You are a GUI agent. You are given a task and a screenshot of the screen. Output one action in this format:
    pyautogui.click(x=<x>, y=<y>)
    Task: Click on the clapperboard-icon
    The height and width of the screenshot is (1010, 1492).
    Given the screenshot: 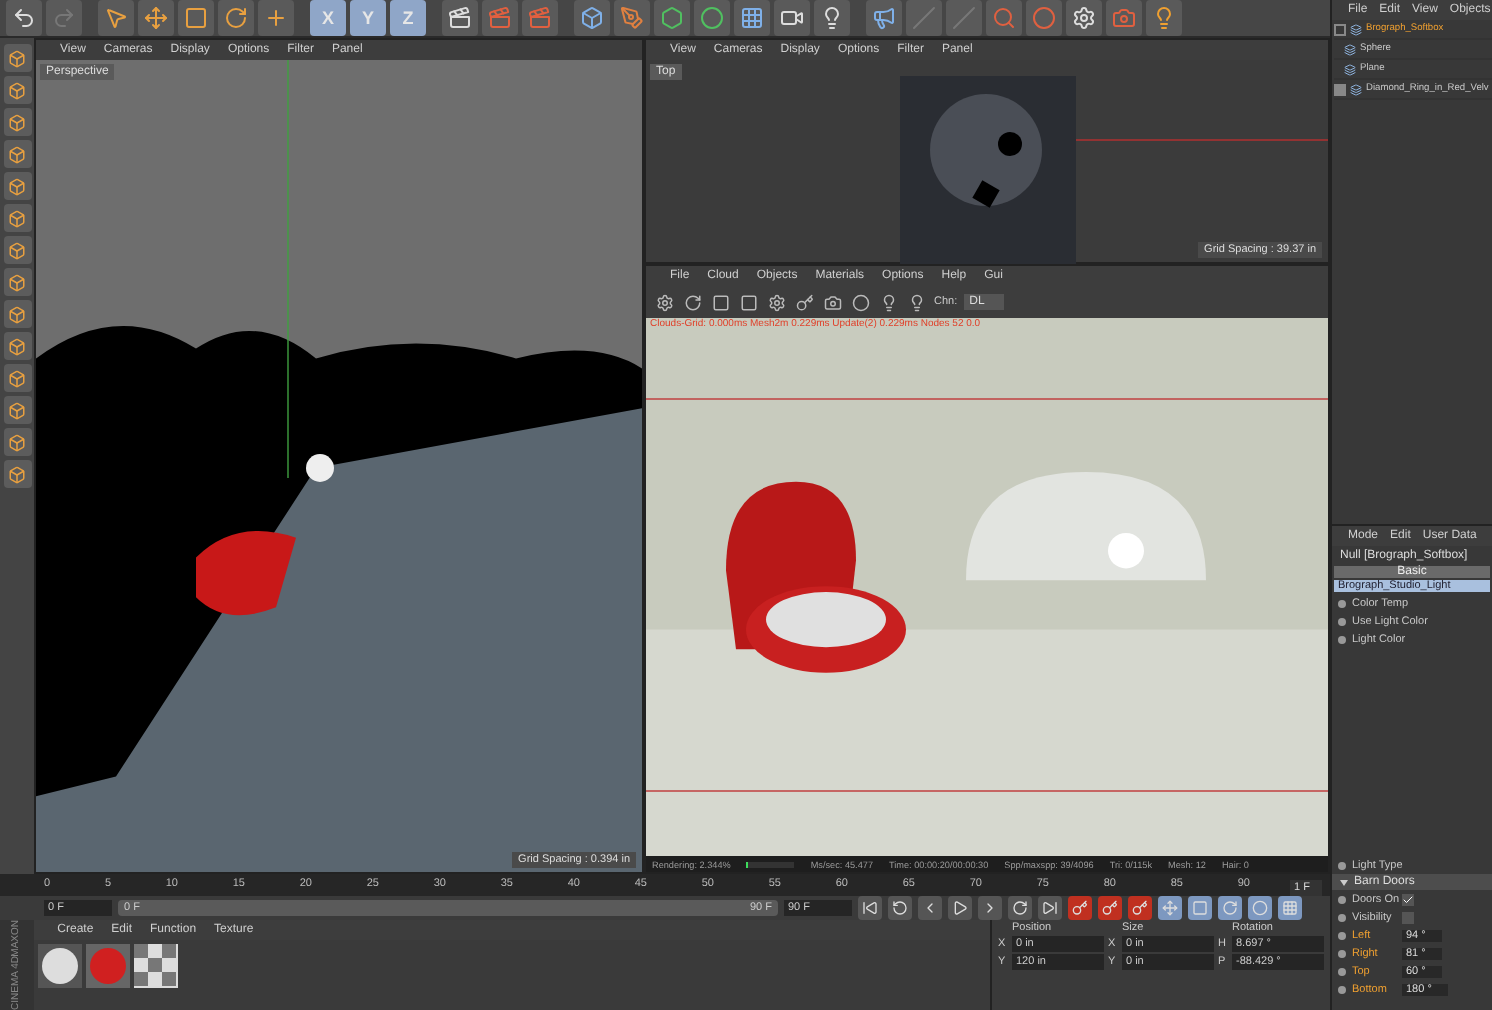 What is the action you would take?
    pyautogui.click(x=460, y=18)
    